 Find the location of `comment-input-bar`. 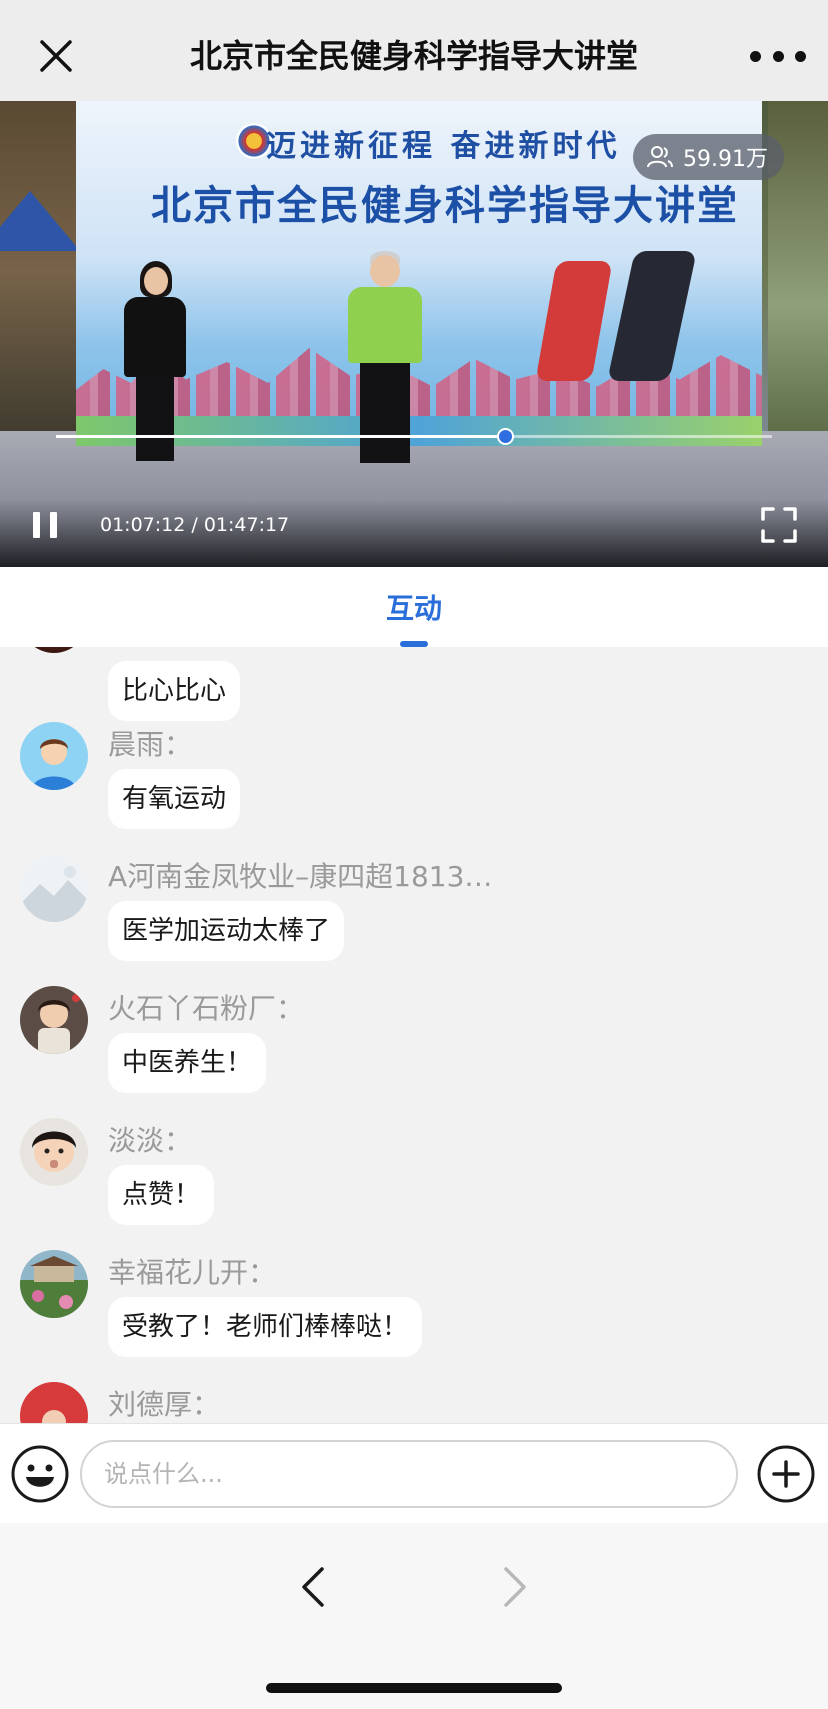

comment-input-bar is located at coordinates (414, 1473).